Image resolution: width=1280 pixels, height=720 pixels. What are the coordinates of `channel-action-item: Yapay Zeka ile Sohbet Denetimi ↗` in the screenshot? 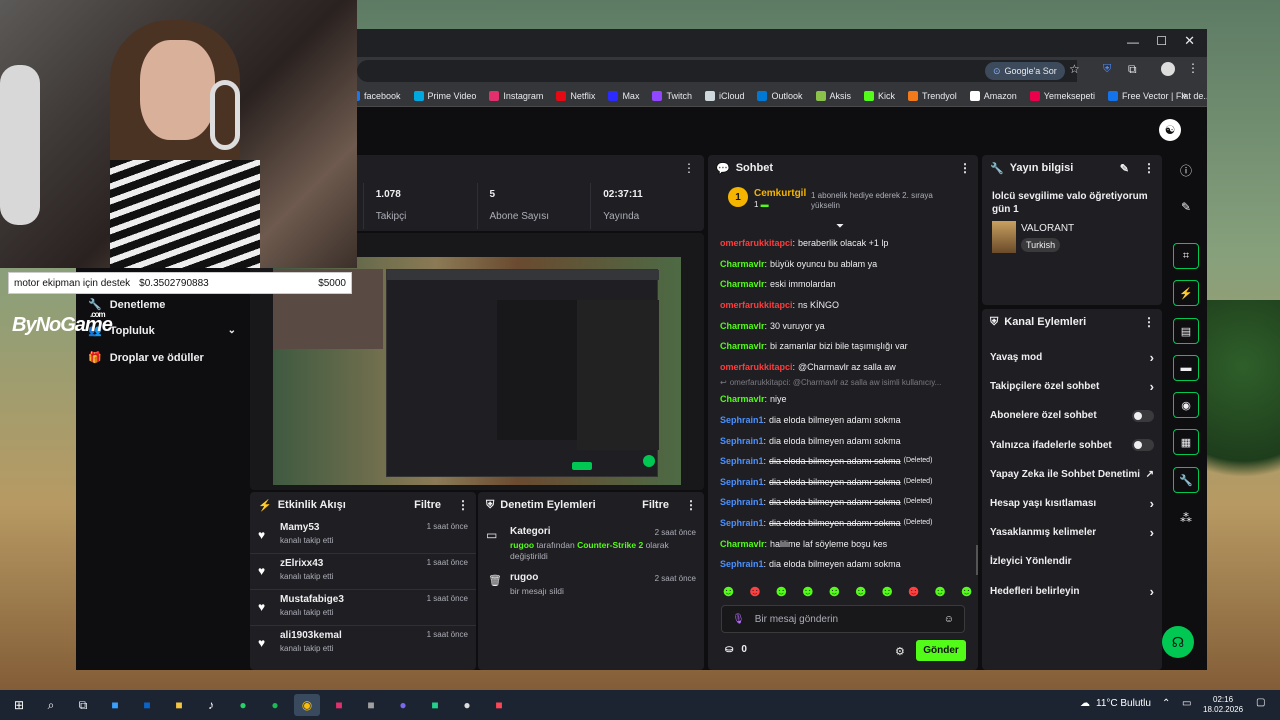 It's located at (1072, 474).